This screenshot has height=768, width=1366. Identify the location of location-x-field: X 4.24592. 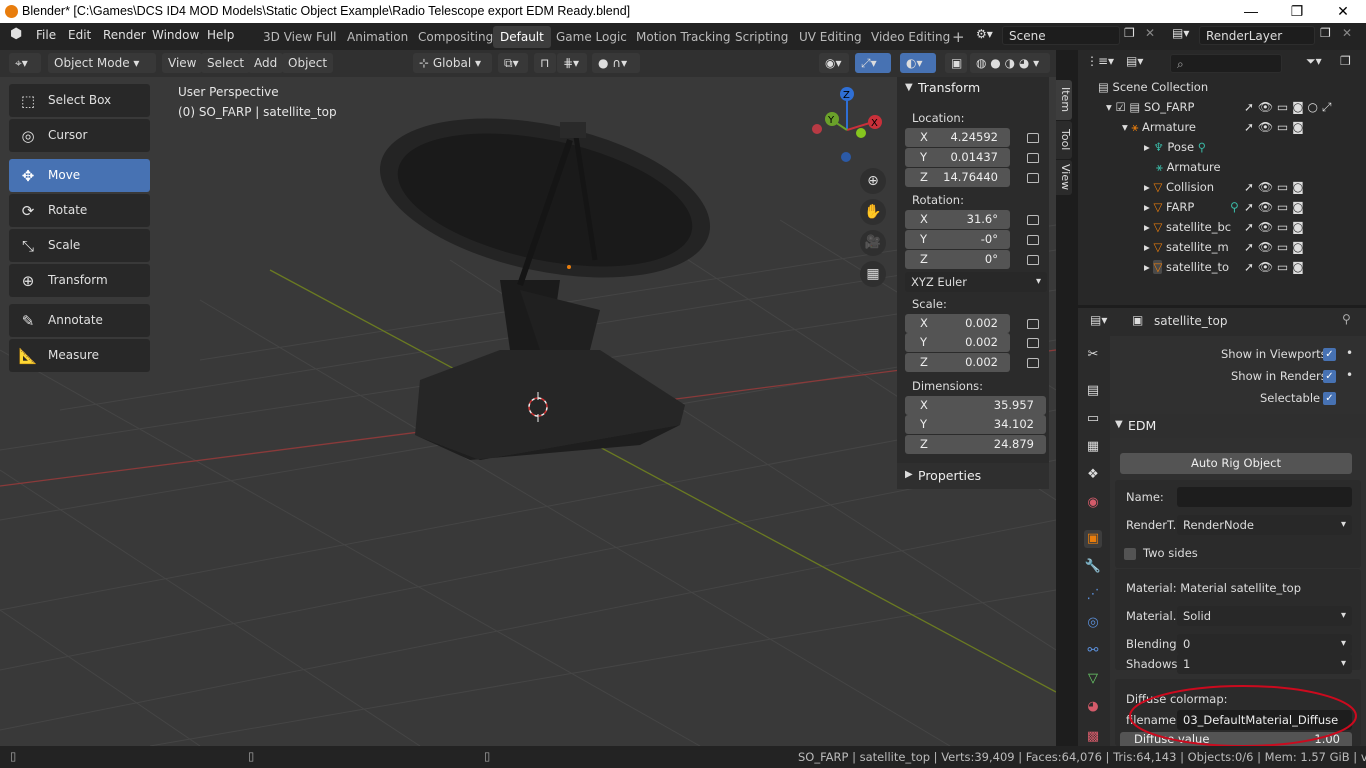
(957, 137).